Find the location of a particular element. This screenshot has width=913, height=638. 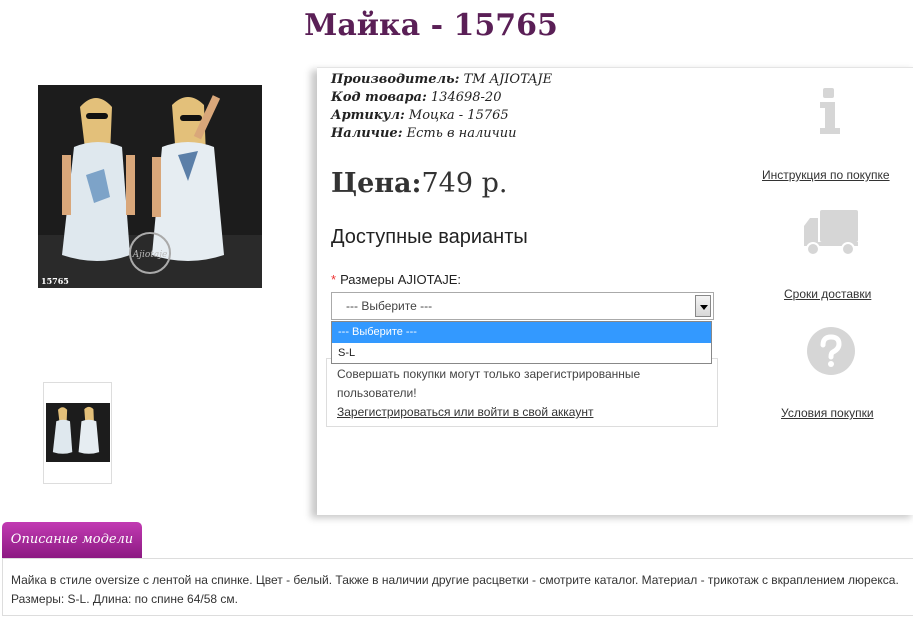

svg-text: Ajiotaje is located at coordinates (150, 255).